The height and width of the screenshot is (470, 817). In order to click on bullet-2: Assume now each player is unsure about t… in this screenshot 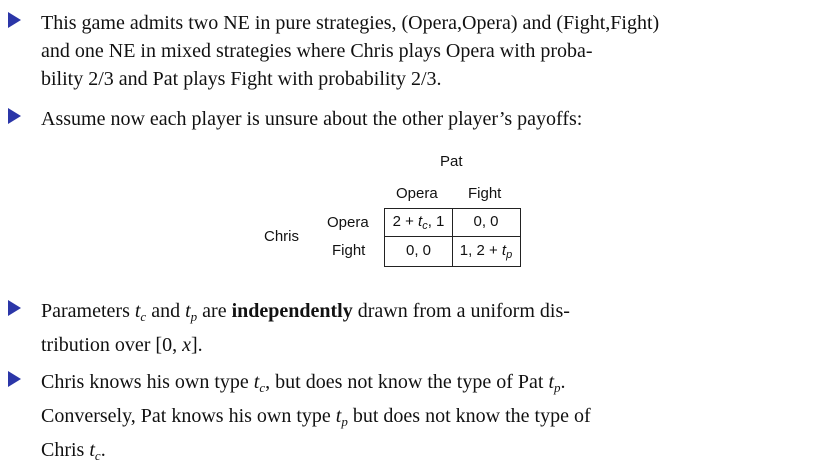, I will do `click(405, 119)`.